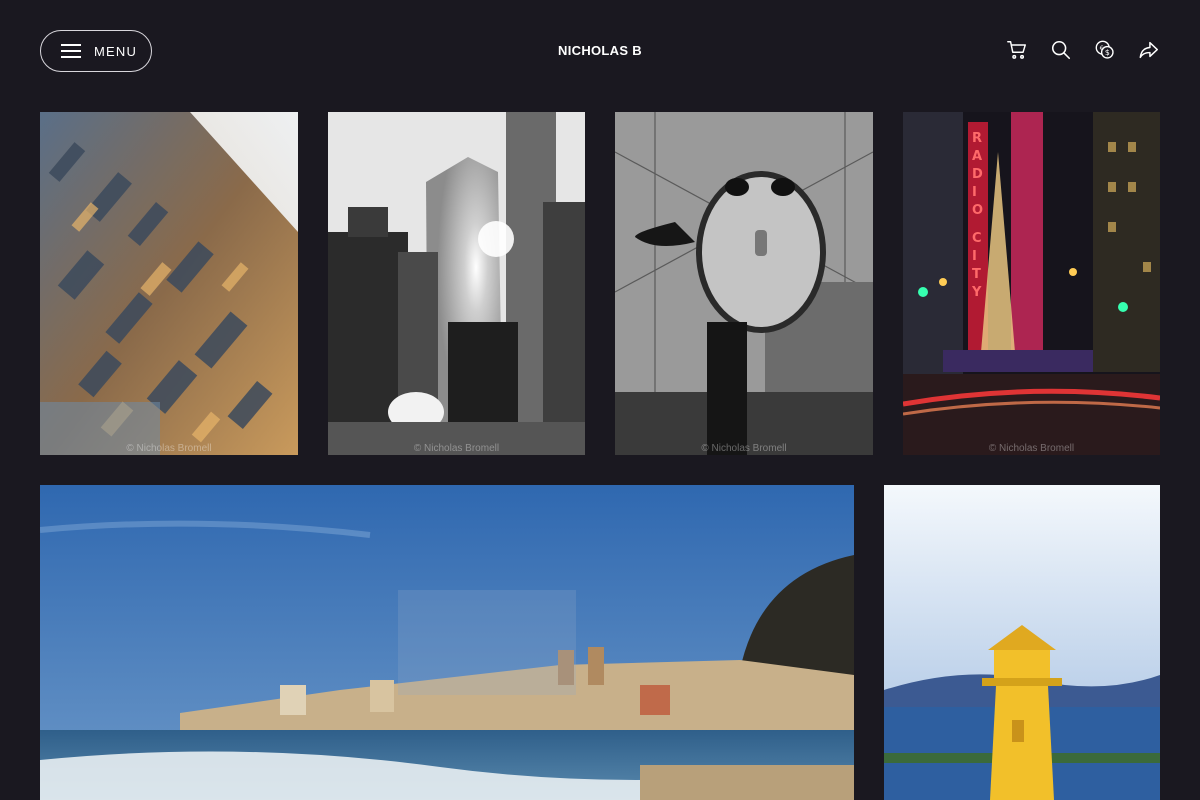 The image size is (1200, 800). Describe the element at coordinates (976, 274) in the screenshot. I see `svg-text: T` at that location.